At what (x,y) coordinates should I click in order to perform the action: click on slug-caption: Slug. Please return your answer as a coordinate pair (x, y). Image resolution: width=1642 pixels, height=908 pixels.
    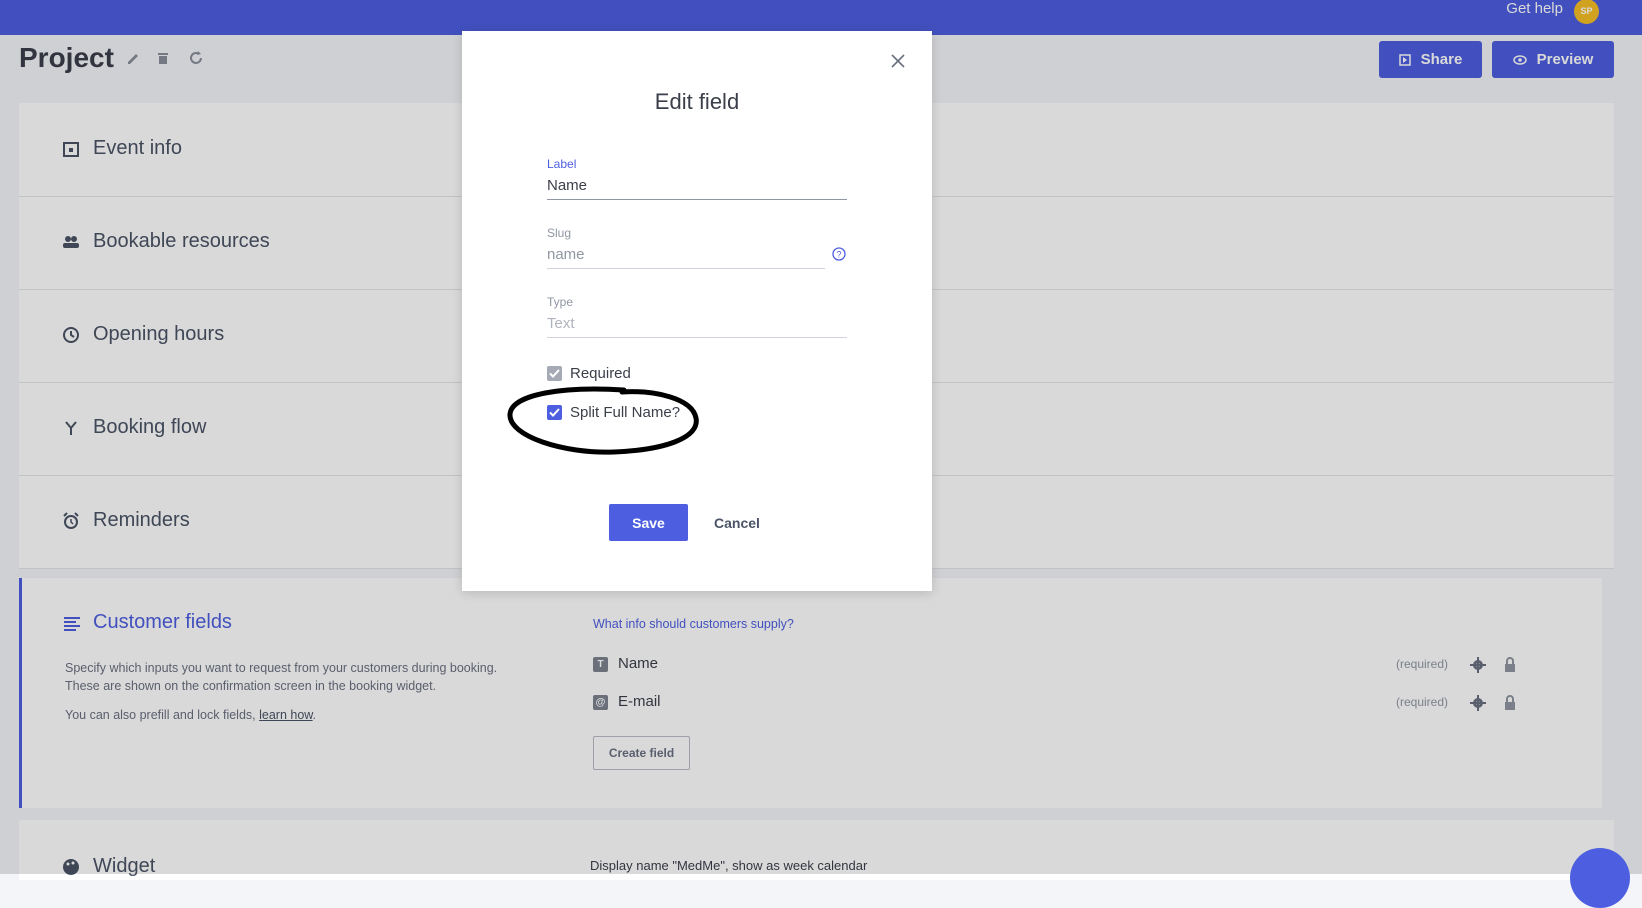
    Looking at the image, I should click on (559, 233).